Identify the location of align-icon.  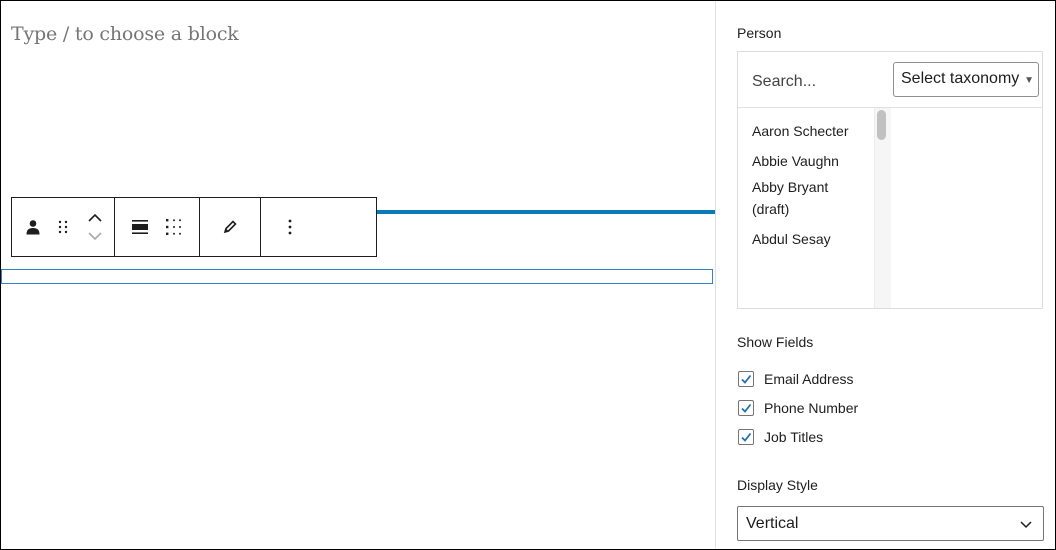
(140, 227).